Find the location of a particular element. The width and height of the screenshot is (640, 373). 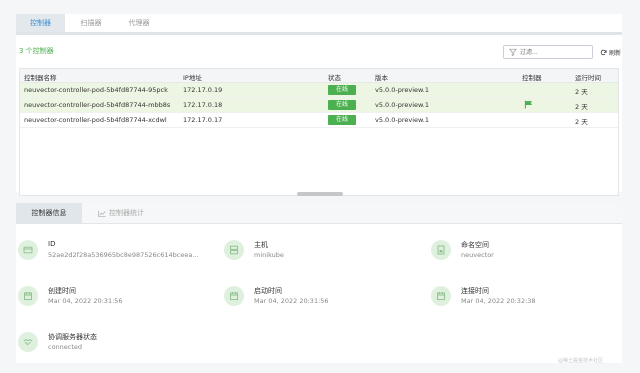

info-namespace-value: neuvector is located at coordinates (477, 255).